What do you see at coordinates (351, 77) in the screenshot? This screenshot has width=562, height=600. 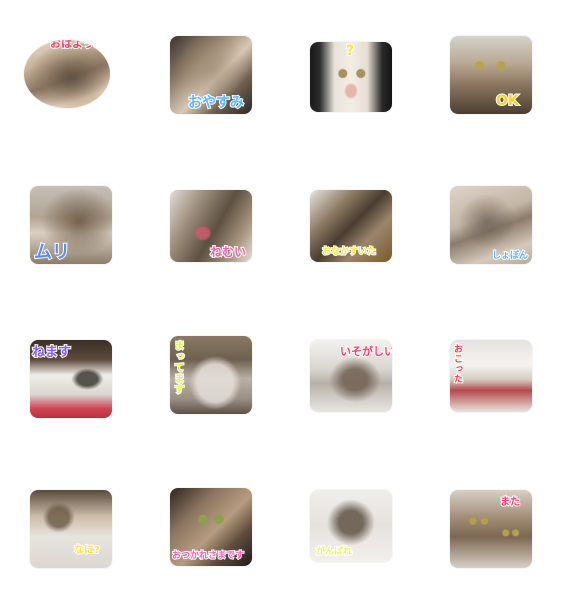 I see `sticker-question: ?` at bounding box center [351, 77].